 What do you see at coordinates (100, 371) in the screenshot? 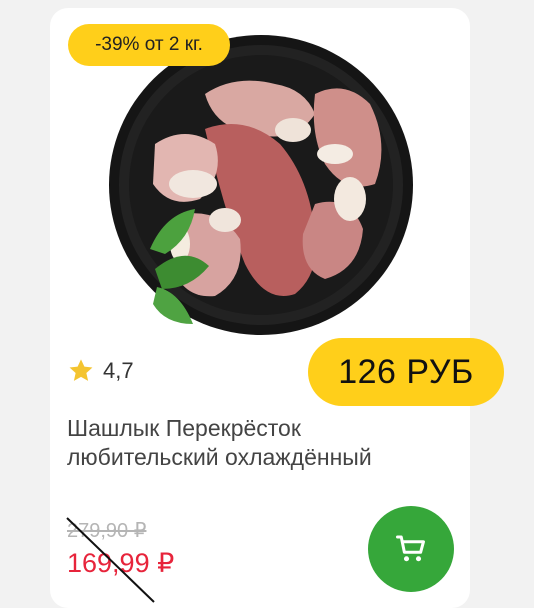
I see `rating: 4,7` at bounding box center [100, 371].